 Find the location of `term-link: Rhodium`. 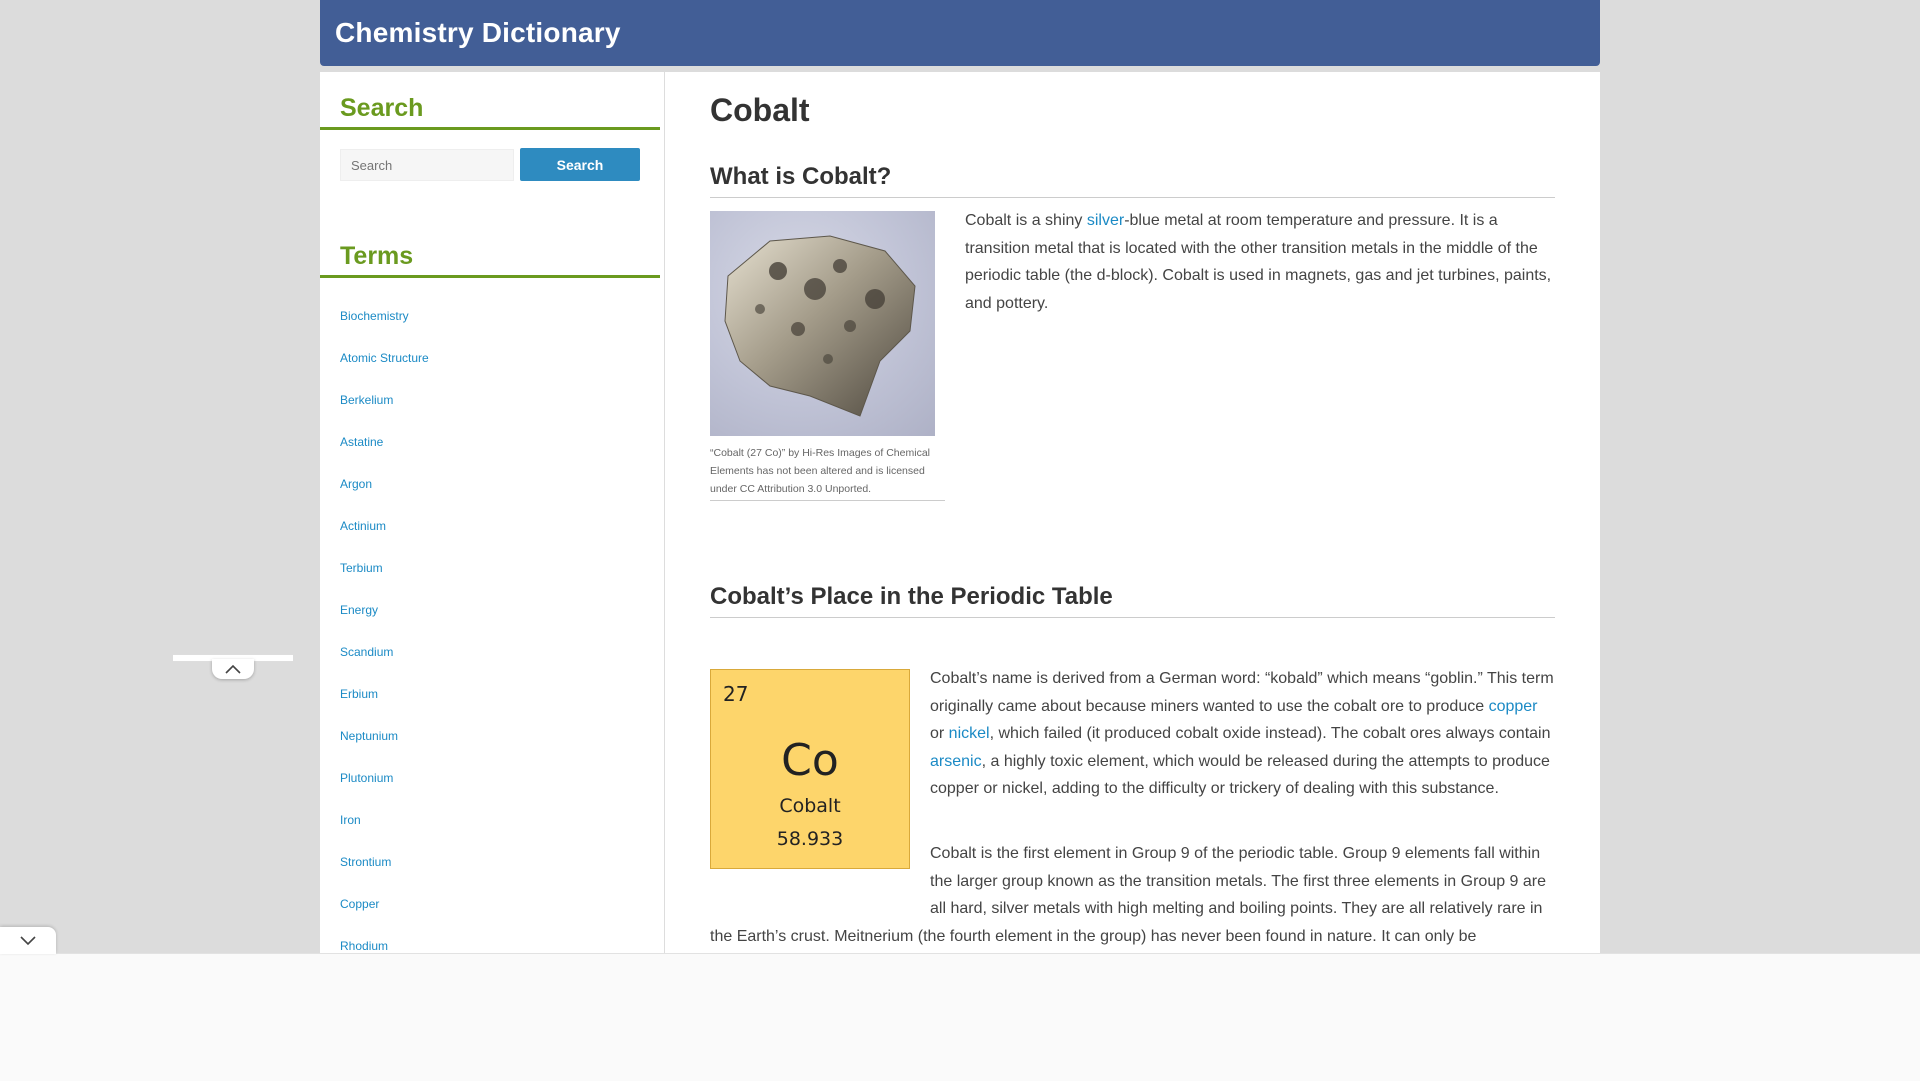

term-link: Rhodium is located at coordinates (364, 946).